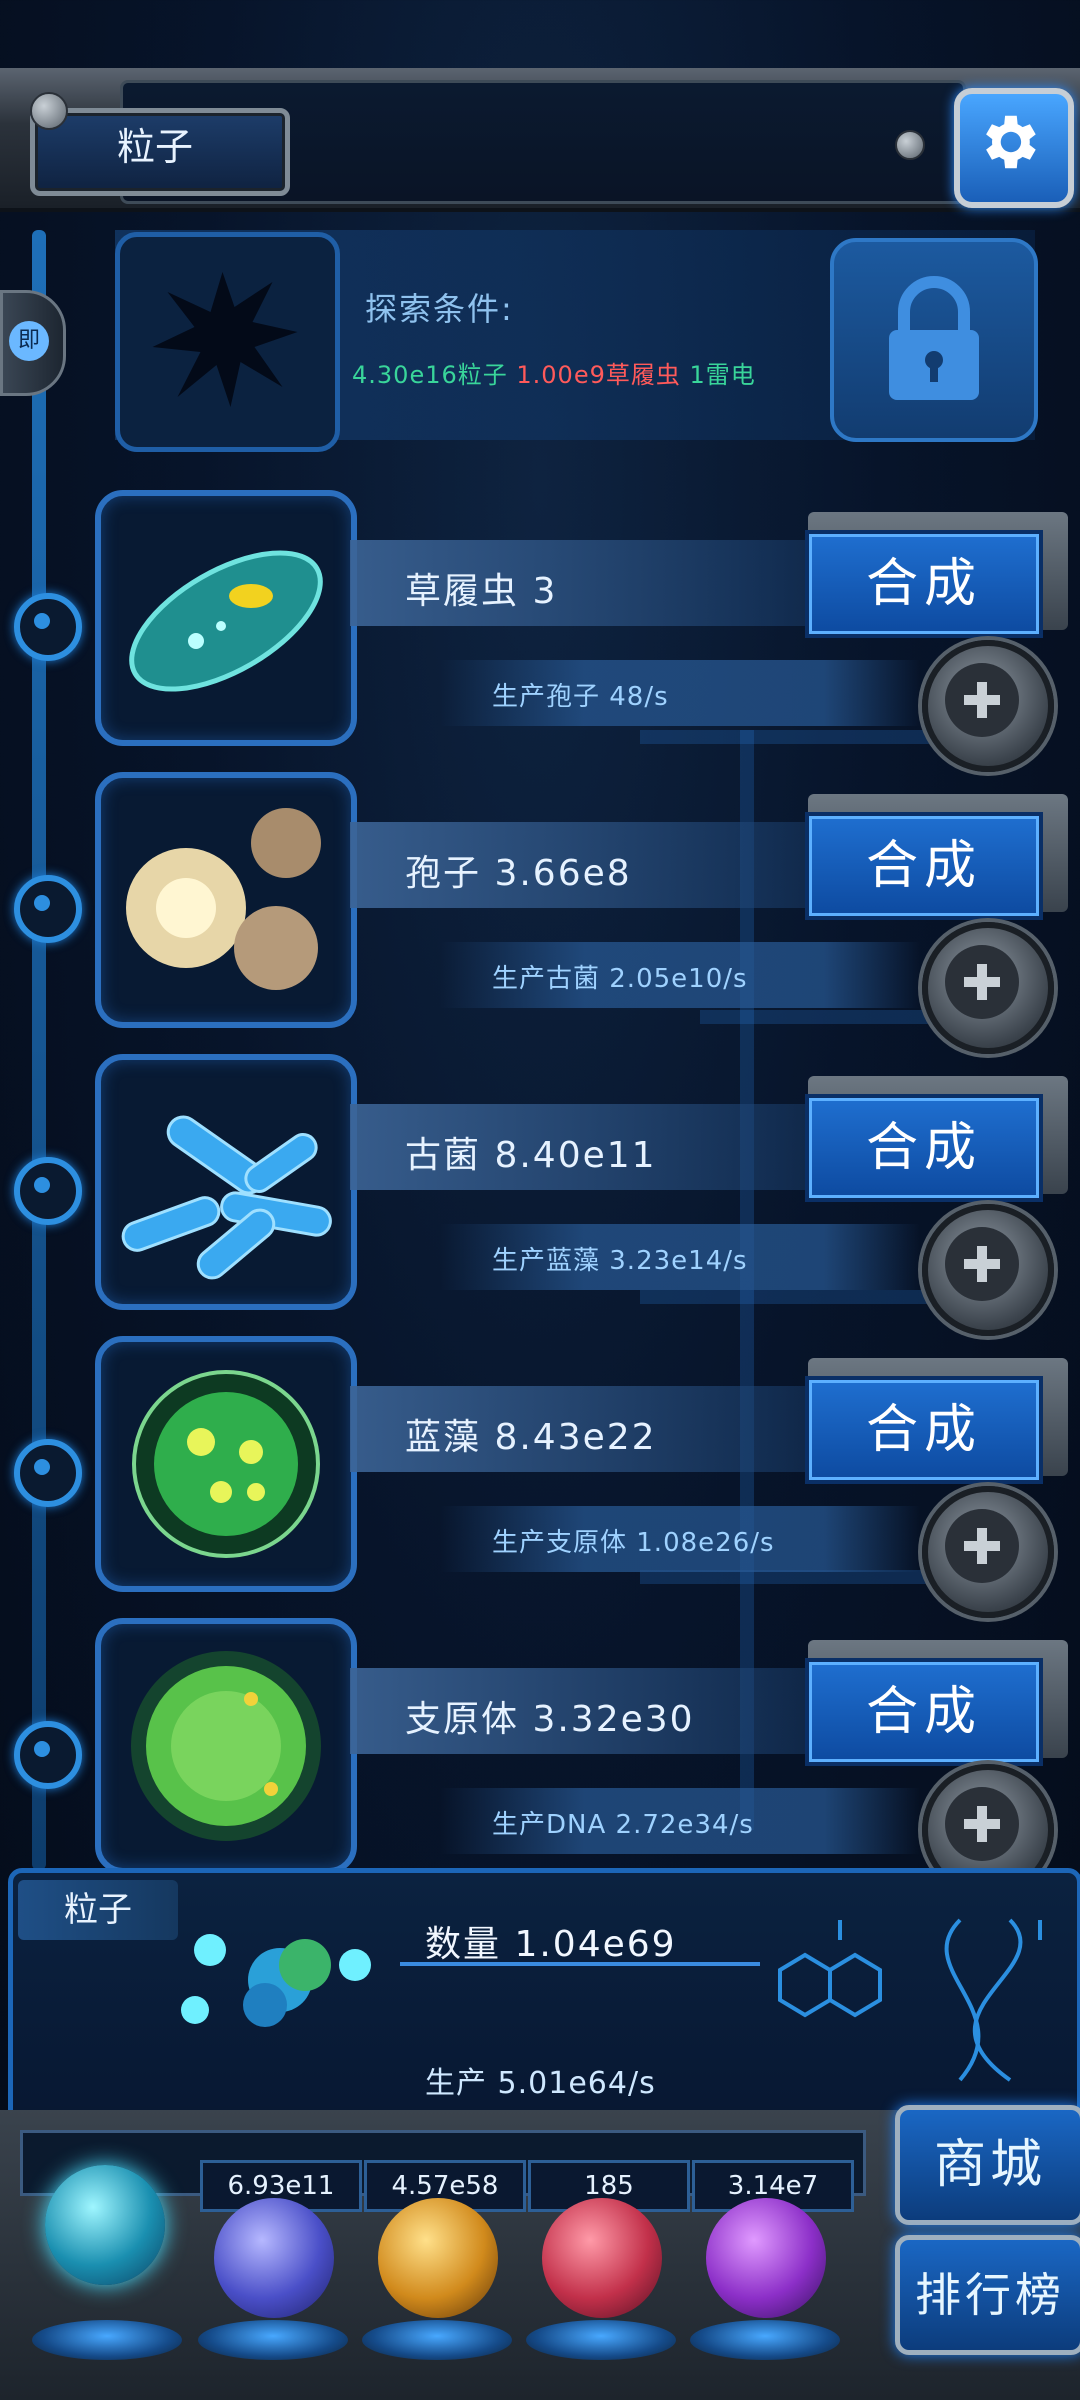 The image size is (1080, 2400). I want to click on row-produce: 生产古菌 2.05e10/s, so click(620, 979).